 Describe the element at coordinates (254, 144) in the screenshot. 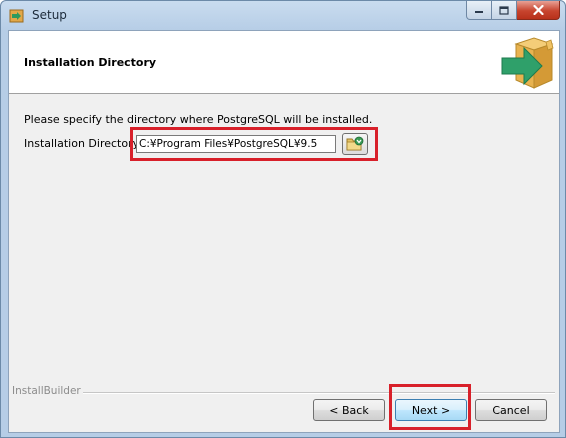

I see `directory-highlight-box` at that location.